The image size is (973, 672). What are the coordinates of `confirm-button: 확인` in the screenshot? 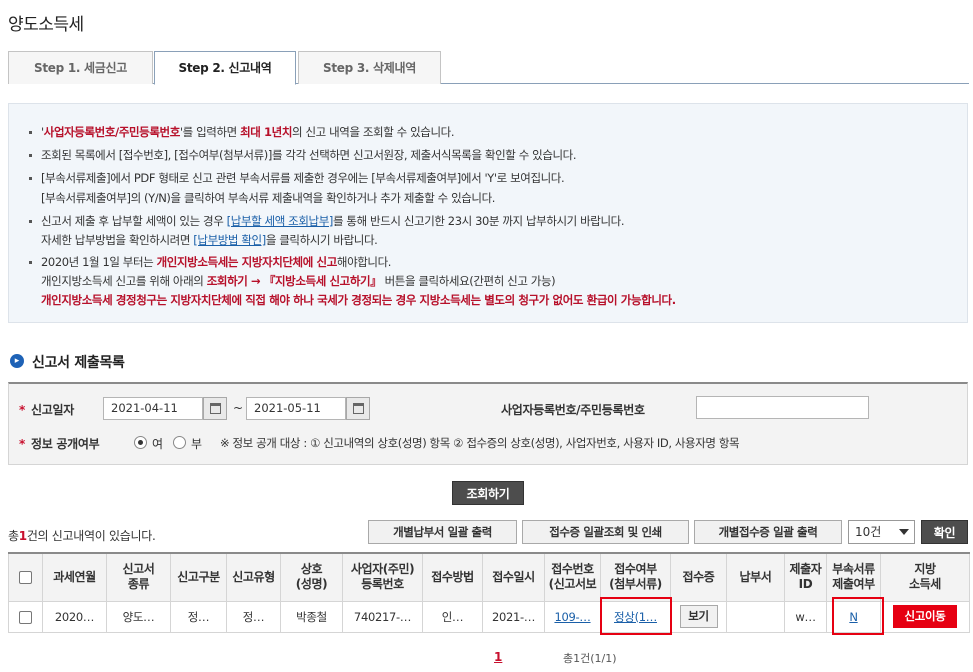 It's located at (944, 532).